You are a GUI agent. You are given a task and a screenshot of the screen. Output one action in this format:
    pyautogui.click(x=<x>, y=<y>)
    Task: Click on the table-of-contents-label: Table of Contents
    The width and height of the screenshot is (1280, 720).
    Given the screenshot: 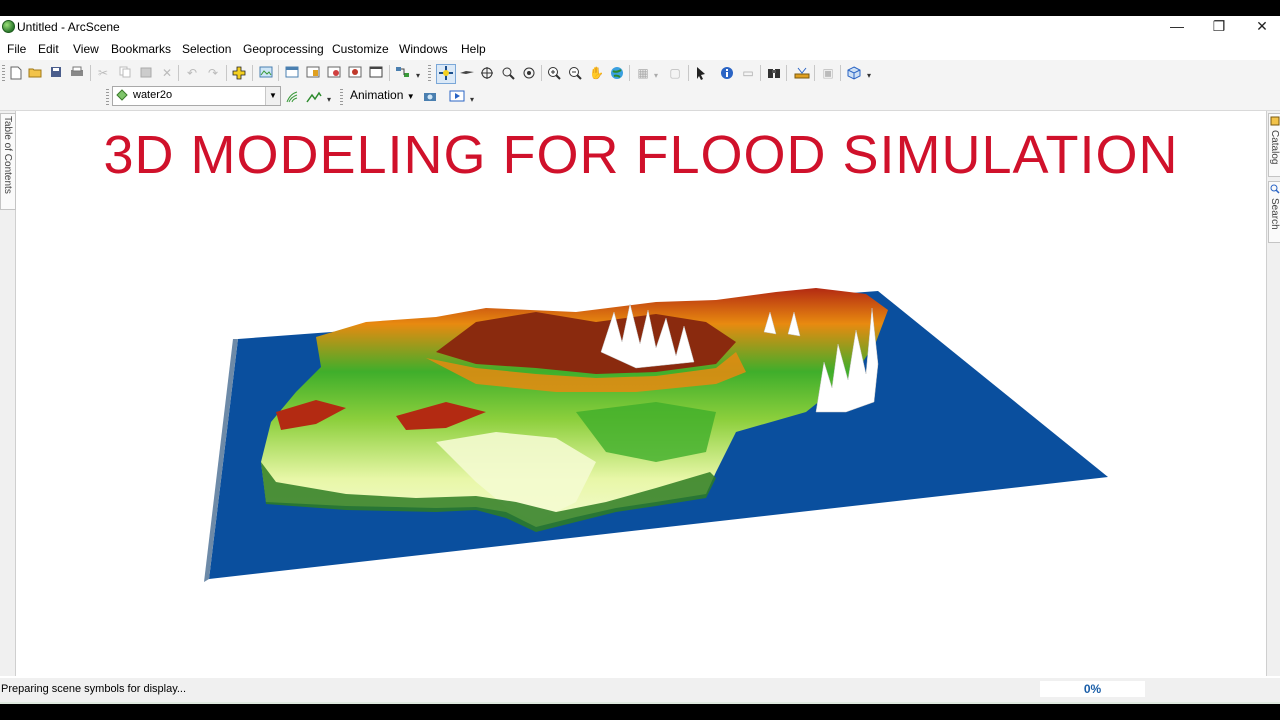 What is the action you would take?
    pyautogui.click(x=7, y=155)
    